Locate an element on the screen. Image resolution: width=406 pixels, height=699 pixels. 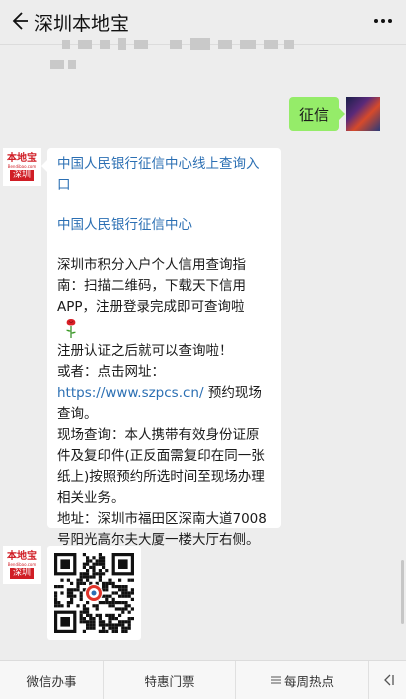
menu-weekly-hot: 每周热点 is located at coordinates (302, 680).